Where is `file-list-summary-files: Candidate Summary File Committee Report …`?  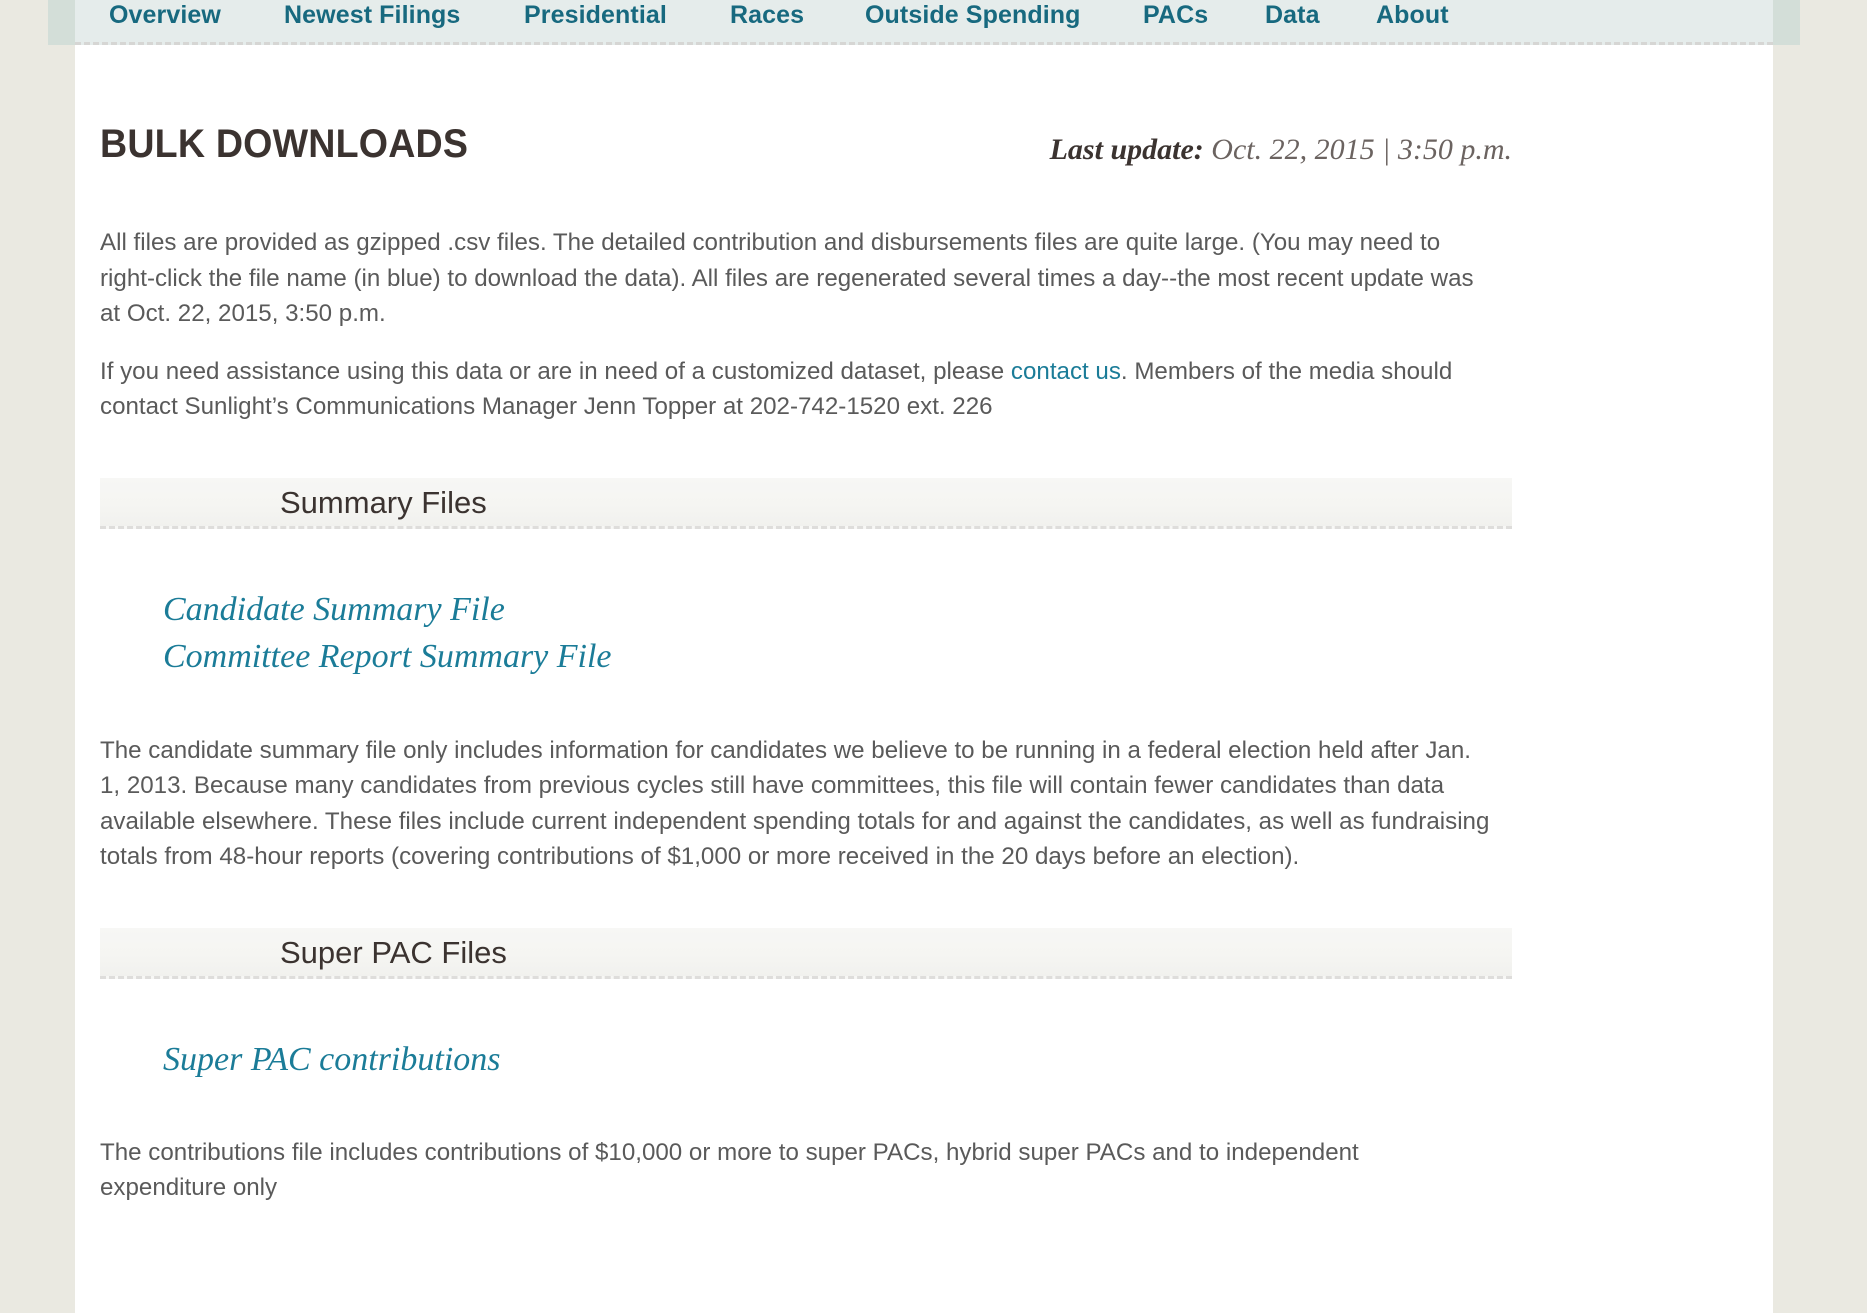
file-list-summary-files: Candidate Summary File Committee Report … is located at coordinates (806, 633).